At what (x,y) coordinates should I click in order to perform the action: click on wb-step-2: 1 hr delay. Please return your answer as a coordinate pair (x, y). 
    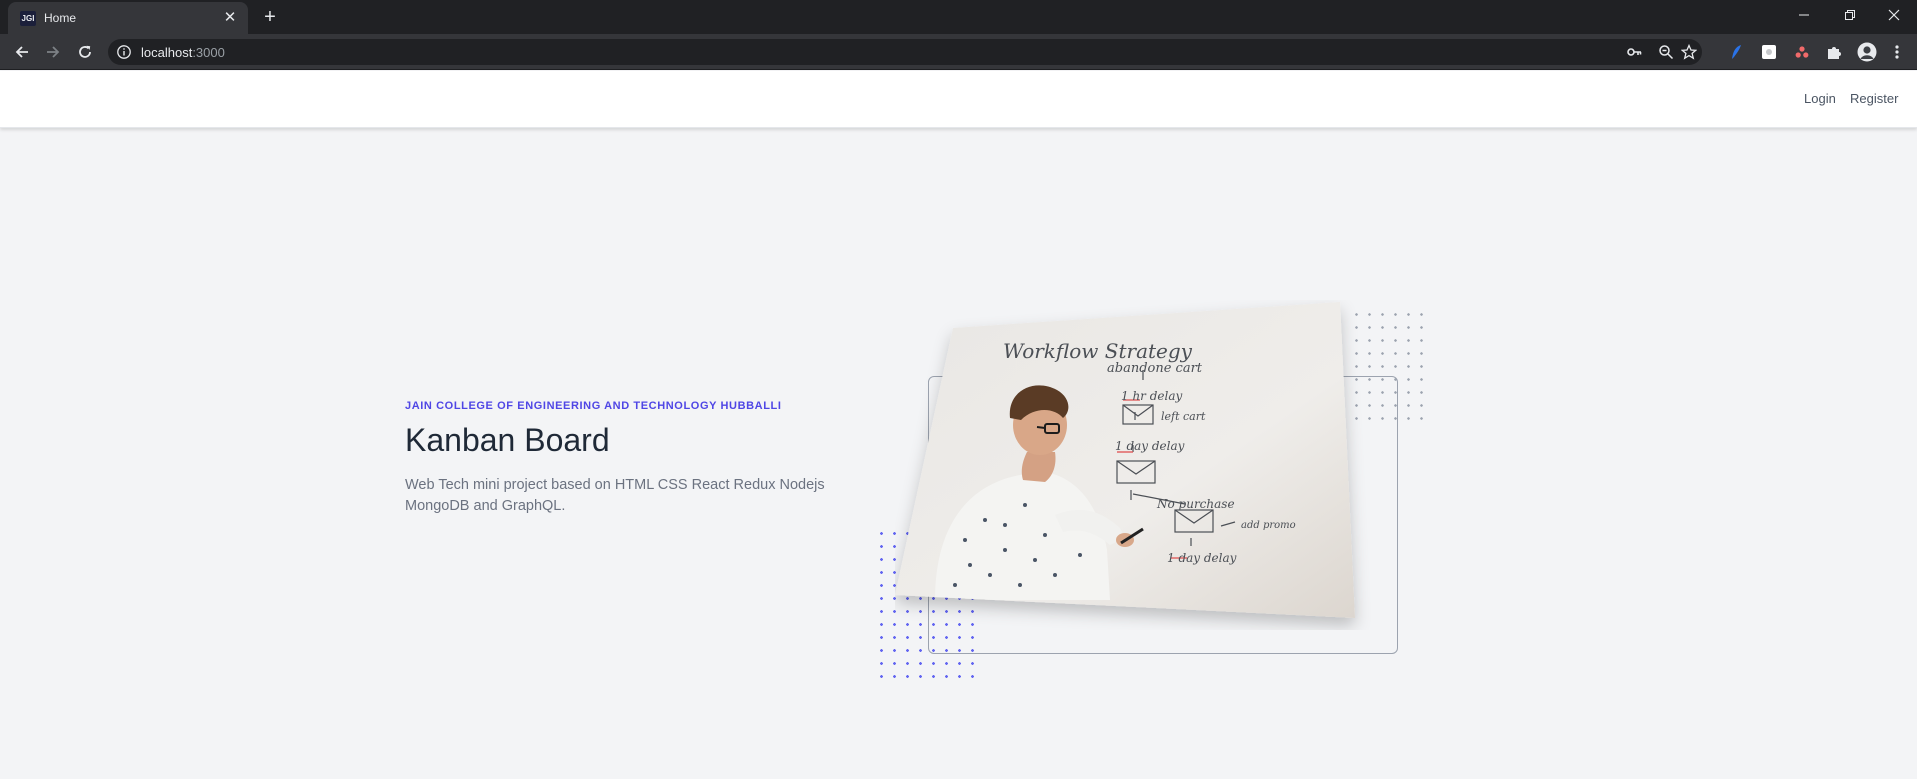
    Looking at the image, I should click on (1152, 396).